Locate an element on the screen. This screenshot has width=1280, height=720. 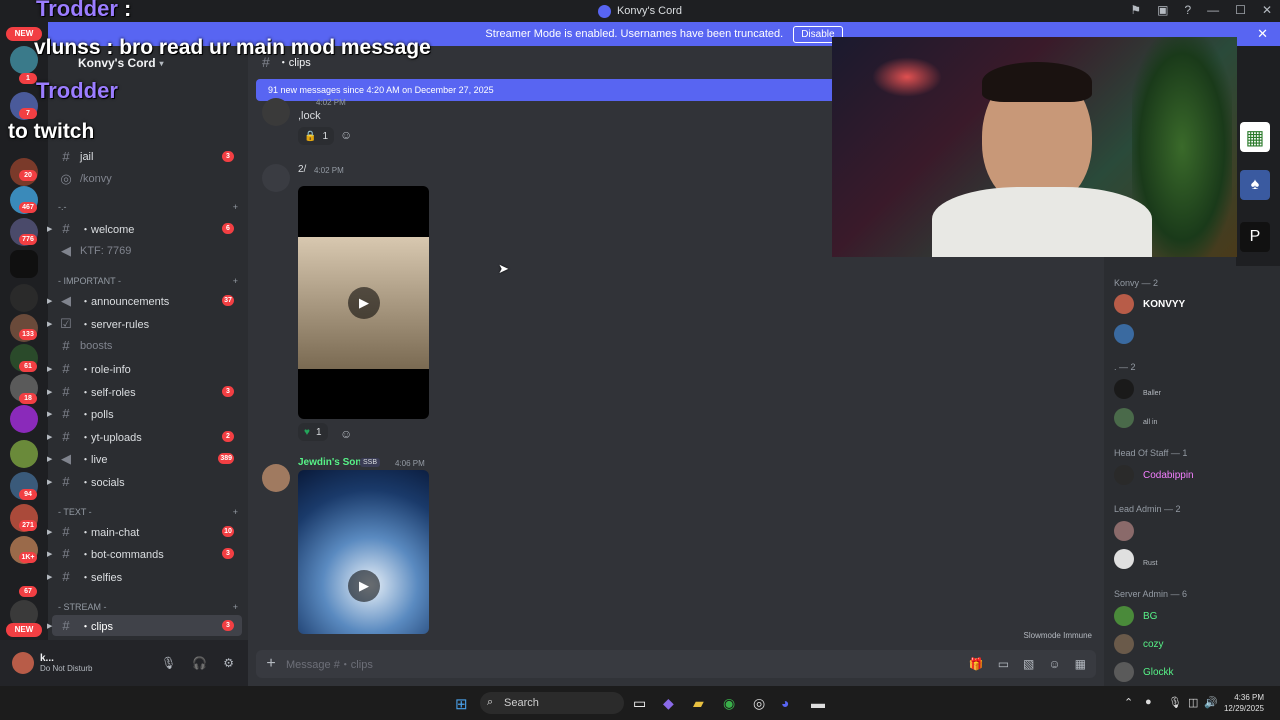
card-app-icon: ♠ is located at coordinates (1255, 185).